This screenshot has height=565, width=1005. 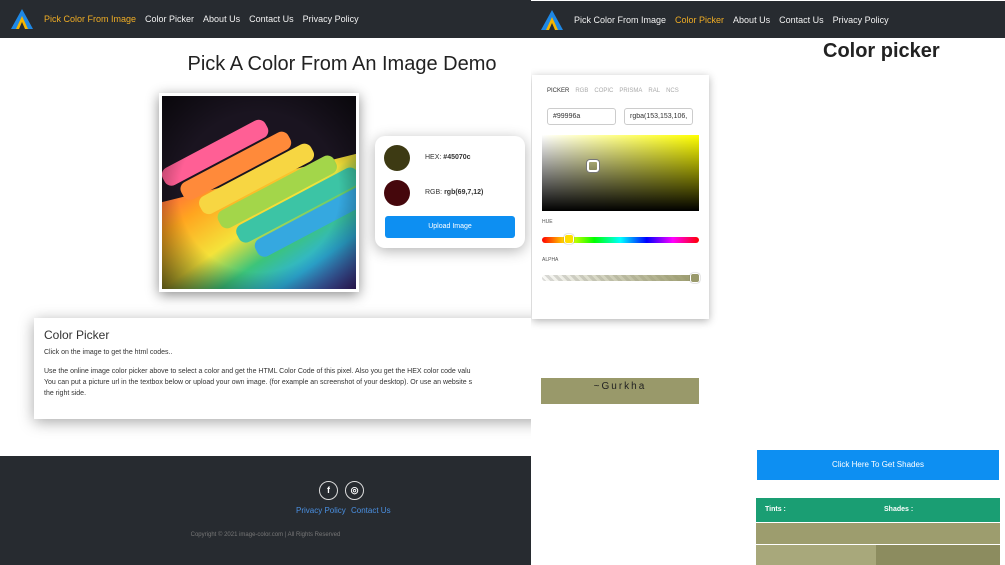 What do you see at coordinates (620, 239) in the screenshot?
I see `hue-slider` at bounding box center [620, 239].